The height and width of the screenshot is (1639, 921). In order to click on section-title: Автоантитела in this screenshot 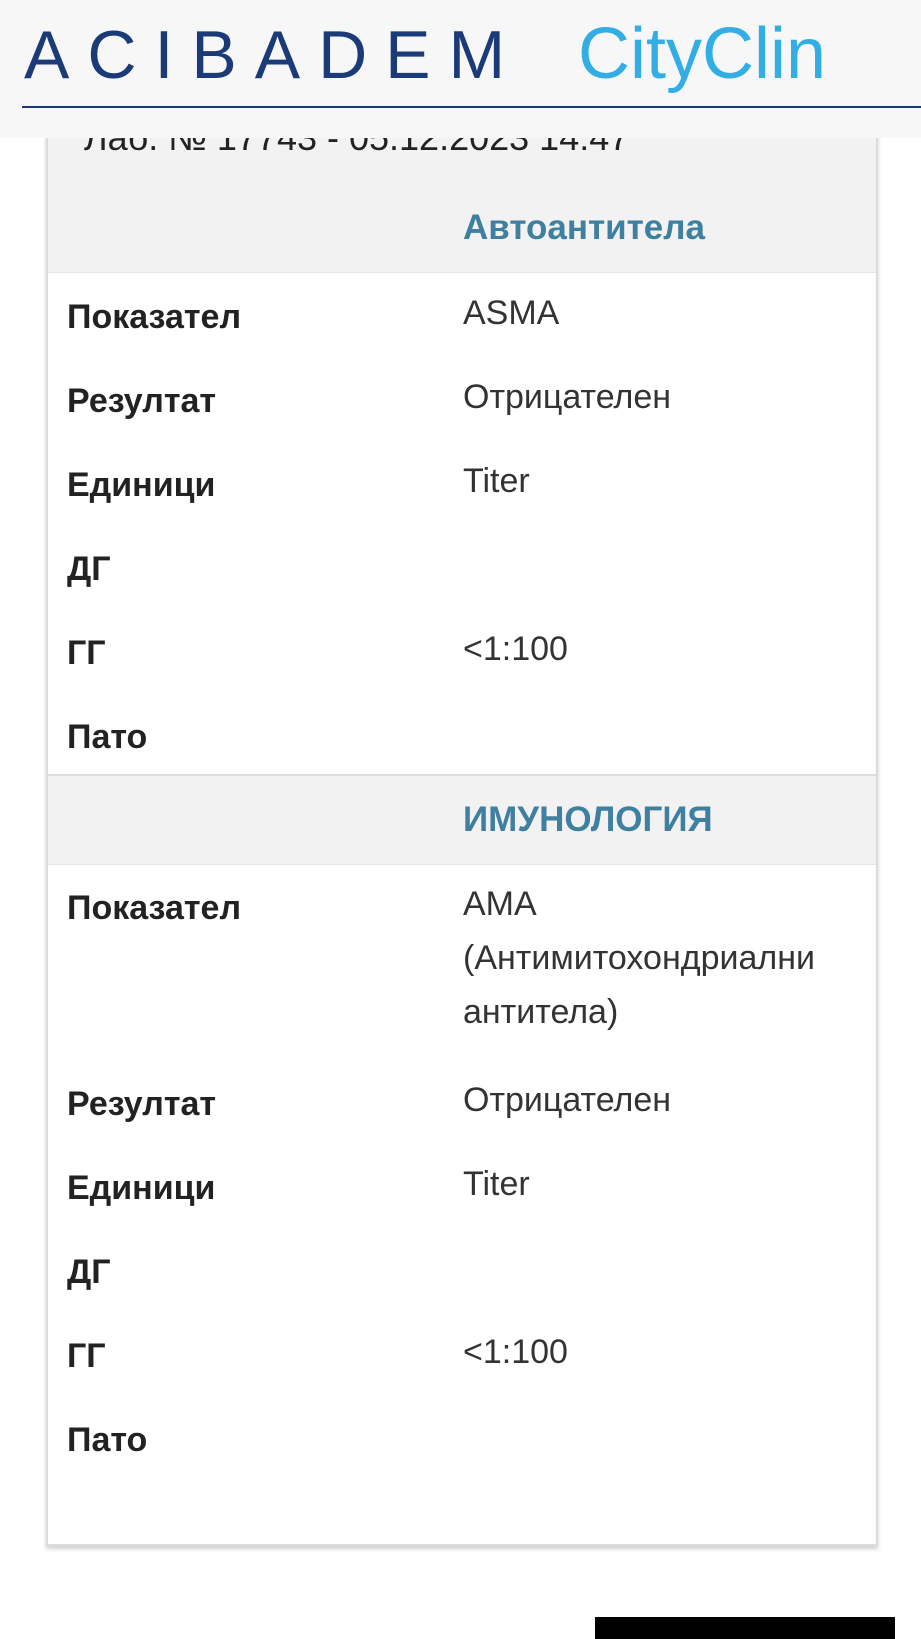, I will do `click(584, 227)`.